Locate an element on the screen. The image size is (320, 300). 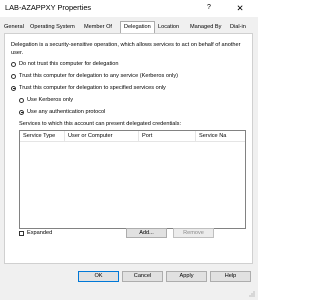
radio-any-auth-protocol: Use any authentication protocol is located at coordinates (62, 112).